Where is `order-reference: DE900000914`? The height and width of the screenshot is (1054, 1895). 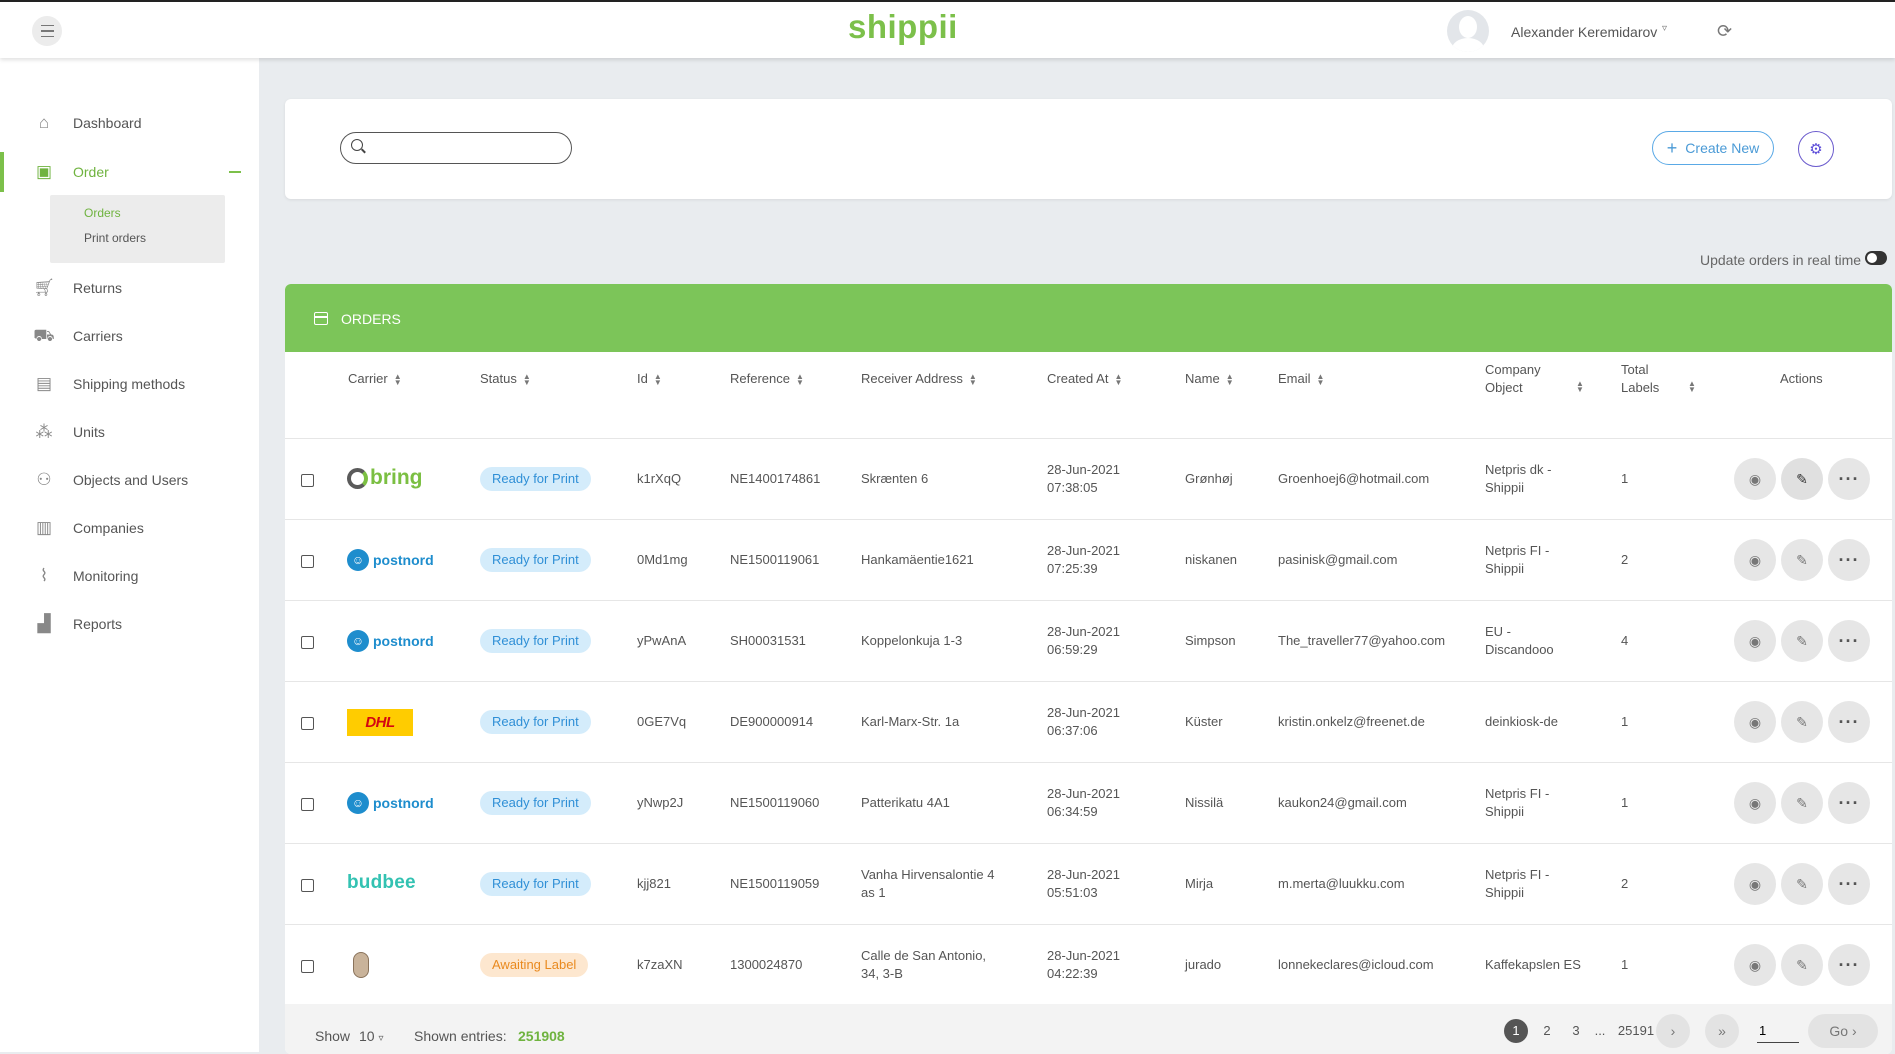 order-reference: DE900000914 is located at coordinates (772, 721).